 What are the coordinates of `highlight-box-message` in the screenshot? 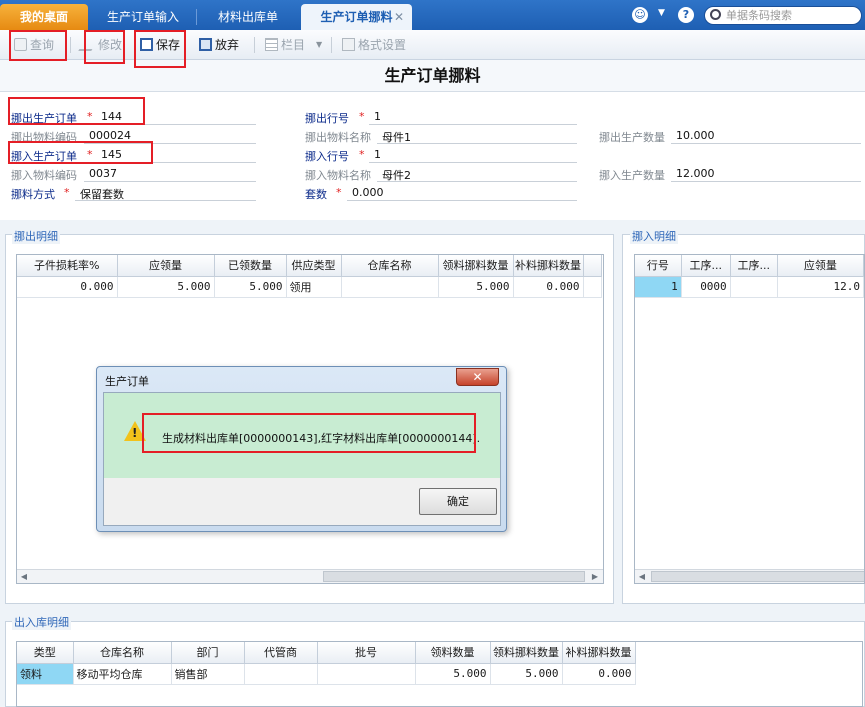 It's located at (309, 433).